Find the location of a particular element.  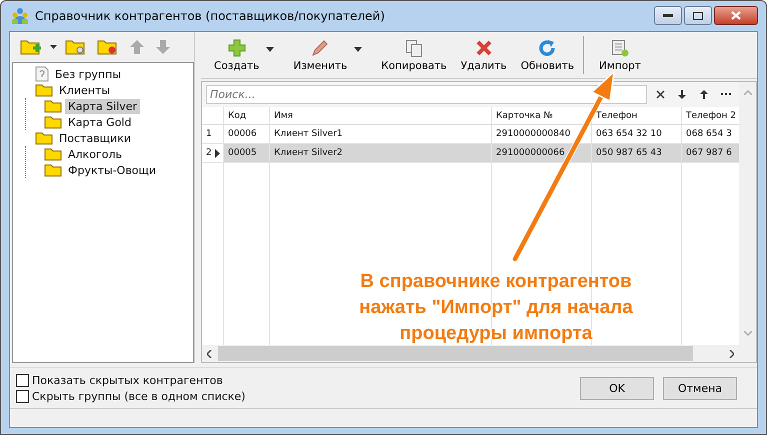

maximize-button is located at coordinates (698, 15).